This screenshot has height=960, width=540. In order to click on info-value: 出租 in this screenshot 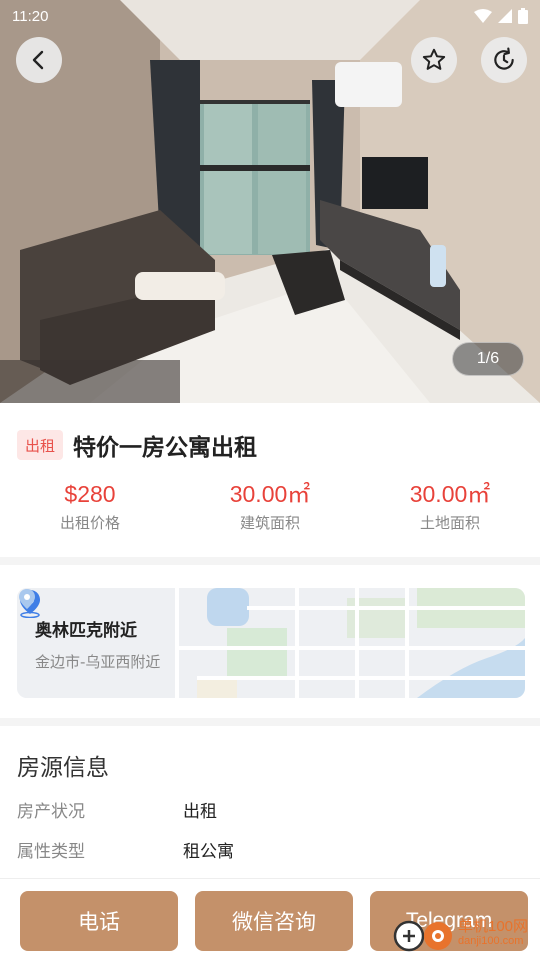, I will do `click(200, 812)`.